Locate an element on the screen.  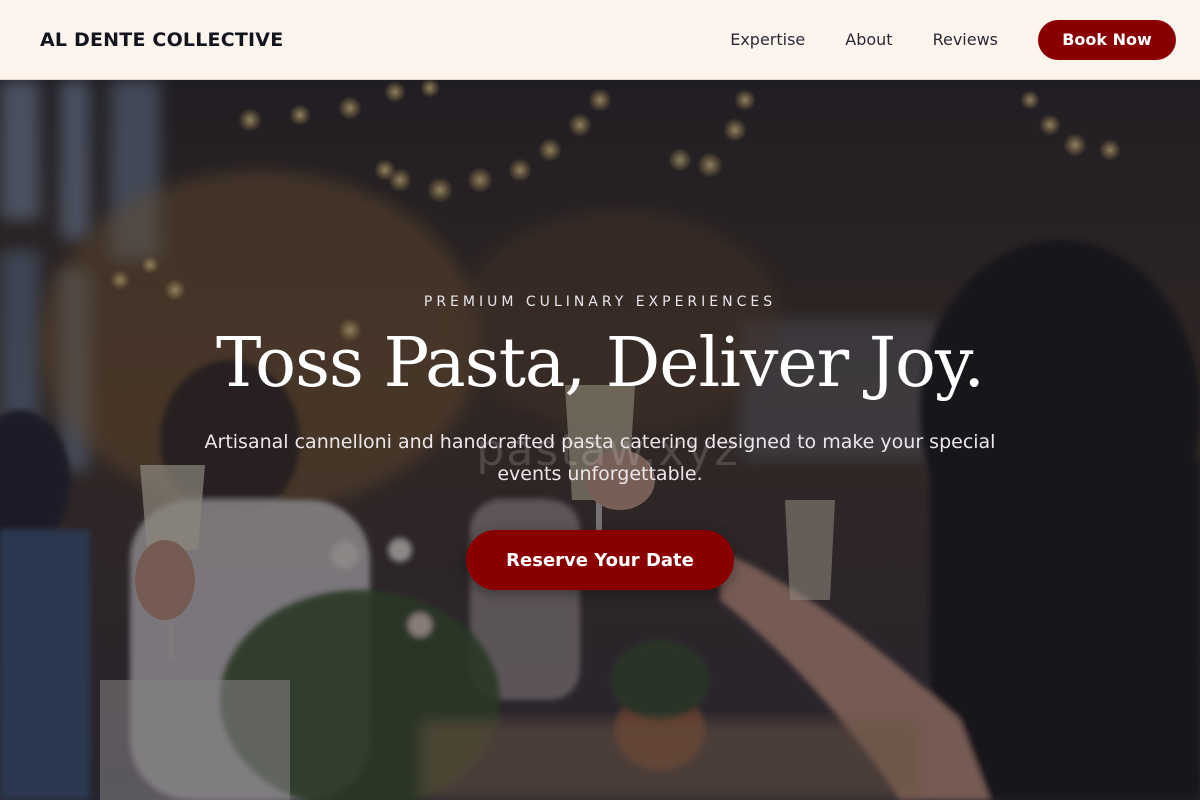
main-nav: Expertise About Reviews Book Now is located at coordinates (953, 39).